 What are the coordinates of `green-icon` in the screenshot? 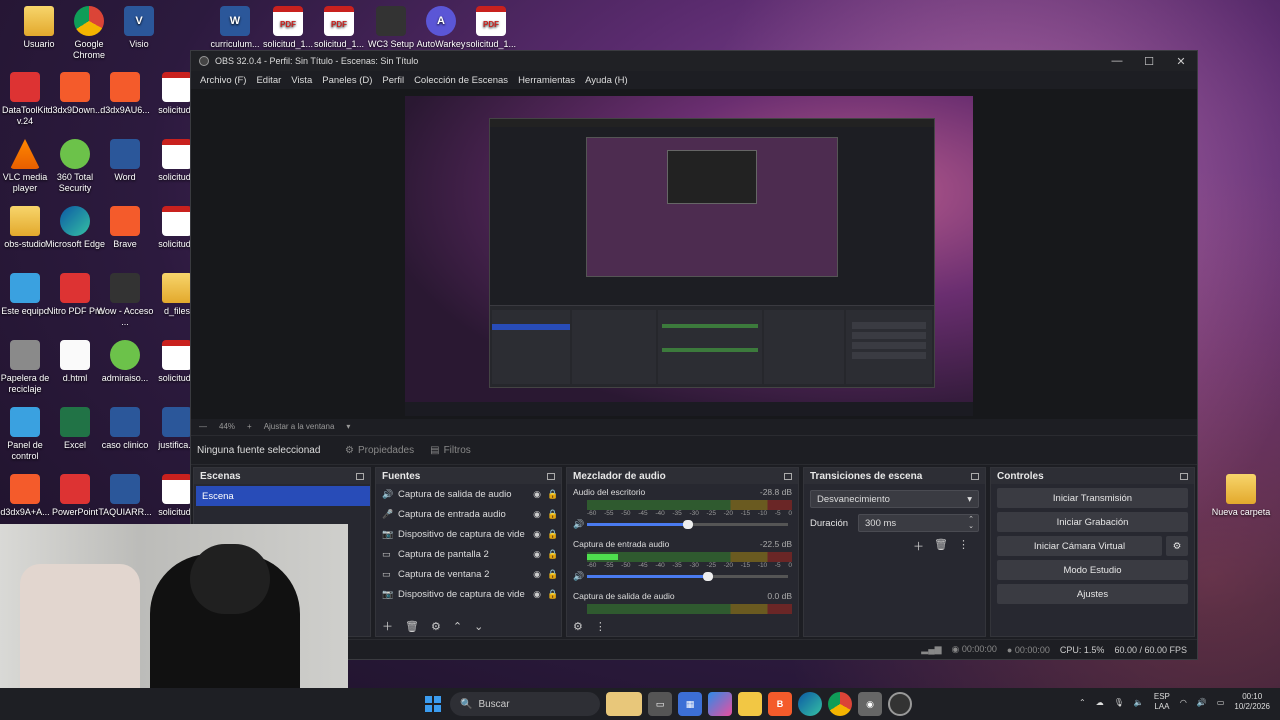 It's located at (125, 355).